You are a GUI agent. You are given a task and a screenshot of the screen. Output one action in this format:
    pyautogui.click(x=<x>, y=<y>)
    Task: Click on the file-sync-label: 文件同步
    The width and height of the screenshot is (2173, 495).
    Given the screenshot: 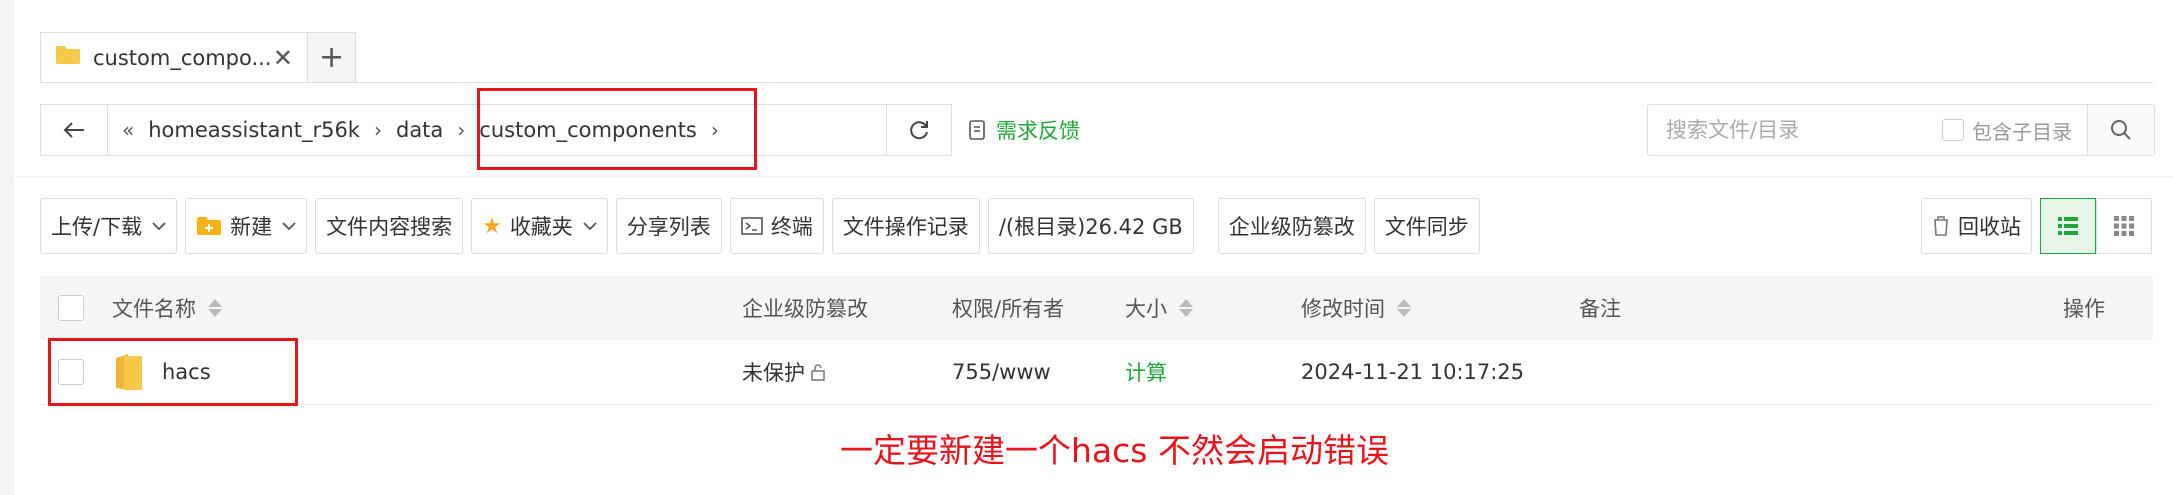 What is the action you would take?
    pyautogui.click(x=1426, y=227)
    